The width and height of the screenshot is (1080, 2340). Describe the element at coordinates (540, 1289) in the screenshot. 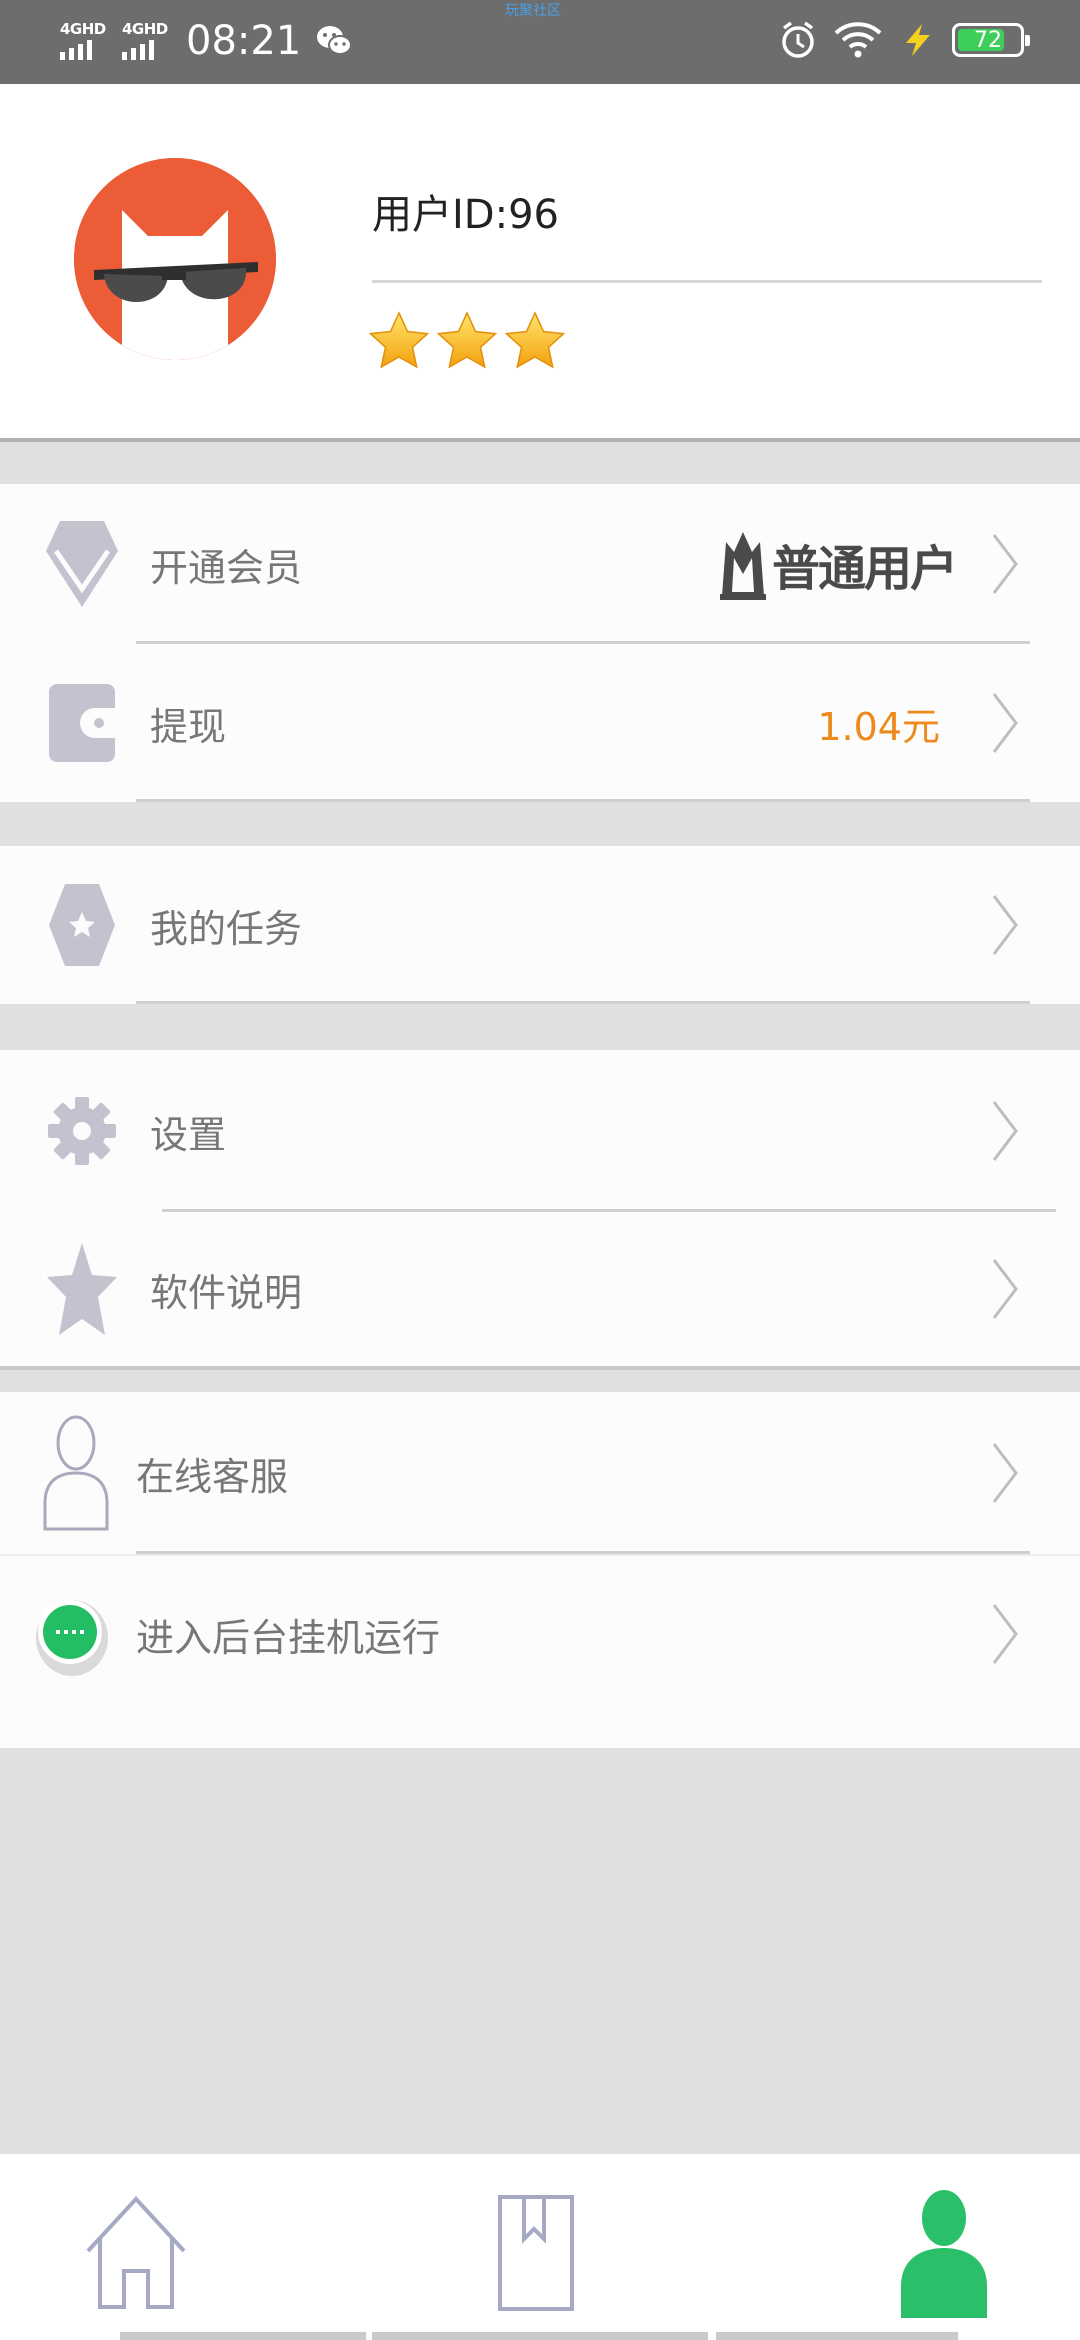

I see `menu-item-manual: 软件说明` at that location.